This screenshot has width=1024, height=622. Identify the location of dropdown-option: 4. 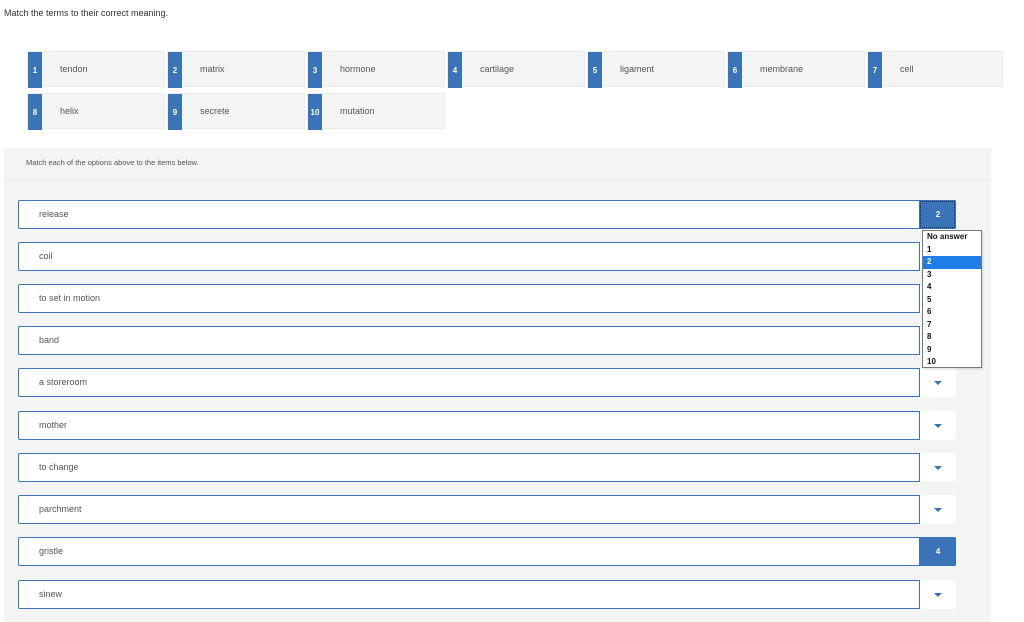
(952, 287).